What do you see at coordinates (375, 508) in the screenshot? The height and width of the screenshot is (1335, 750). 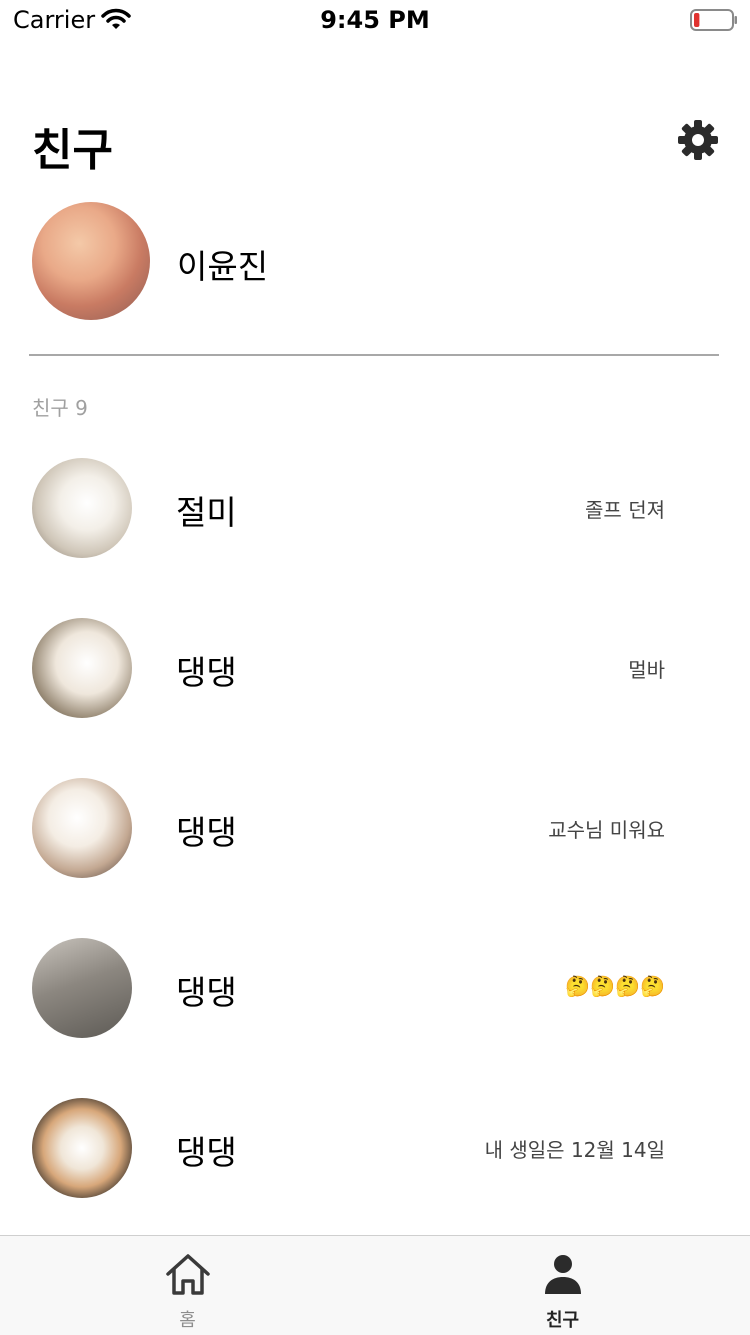 I see `friend-row: 절미 졸프 던져` at bounding box center [375, 508].